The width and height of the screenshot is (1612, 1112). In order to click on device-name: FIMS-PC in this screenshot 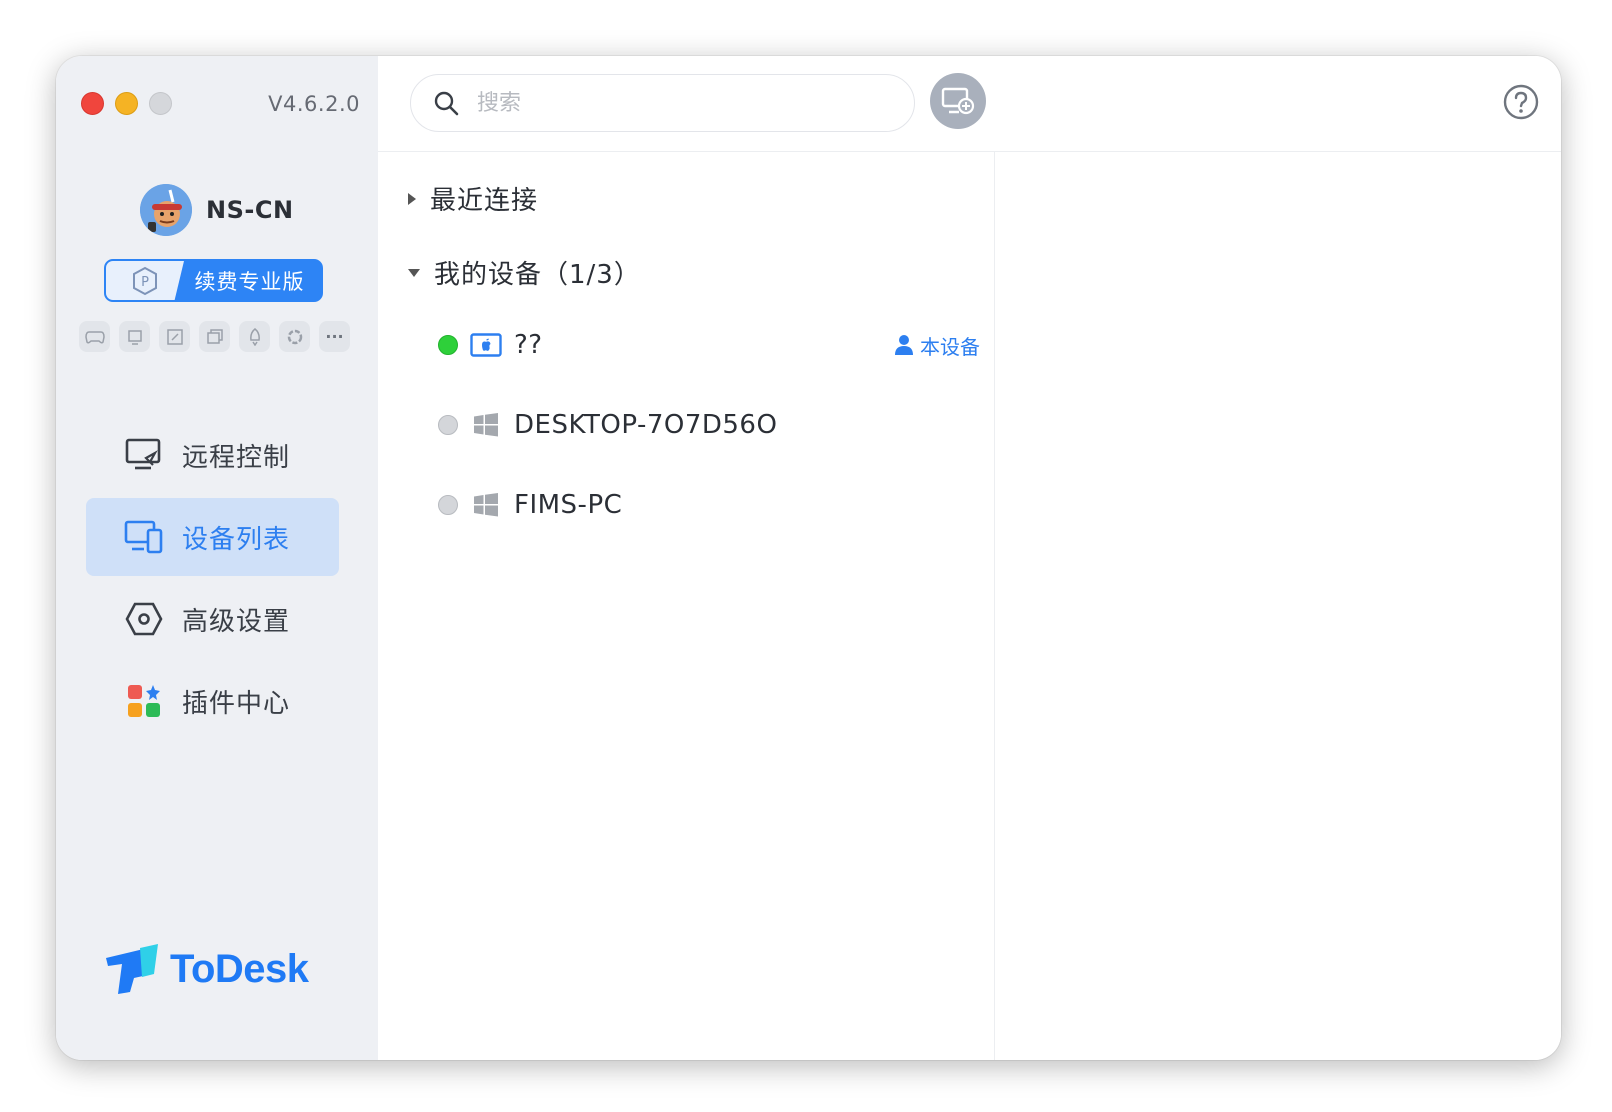, I will do `click(568, 505)`.